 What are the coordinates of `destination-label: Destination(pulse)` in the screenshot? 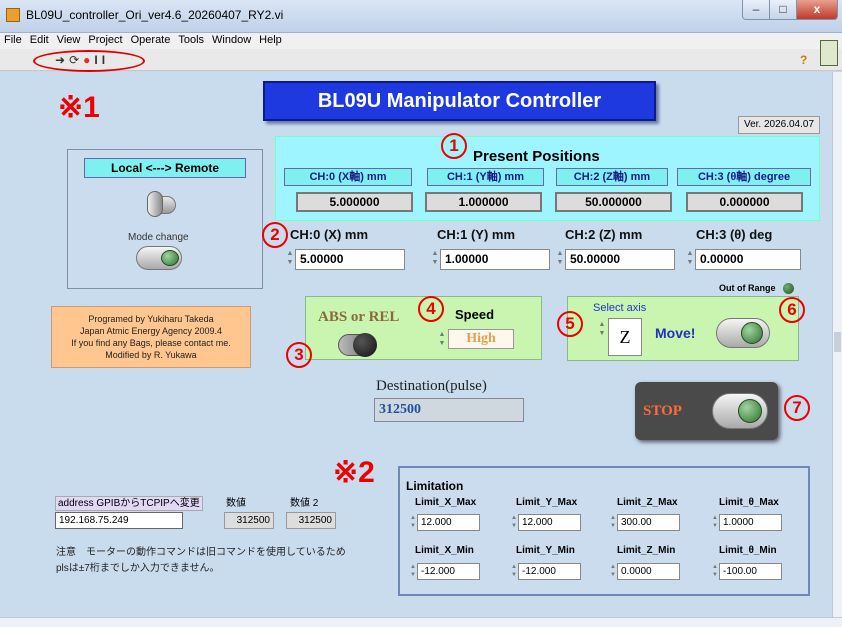 It's located at (431, 386).